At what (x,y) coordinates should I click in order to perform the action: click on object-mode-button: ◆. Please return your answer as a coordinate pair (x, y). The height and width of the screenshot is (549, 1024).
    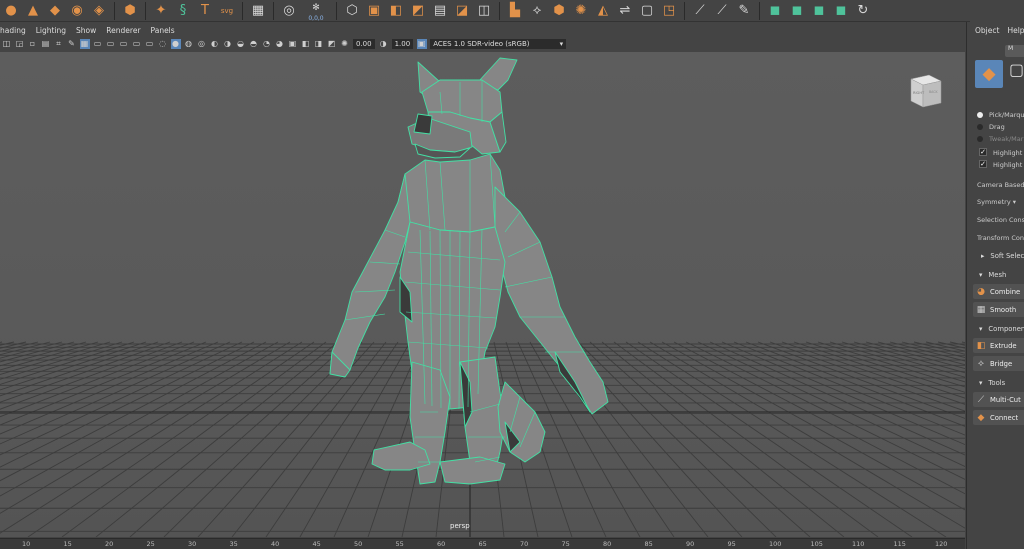
    Looking at the image, I should click on (989, 74).